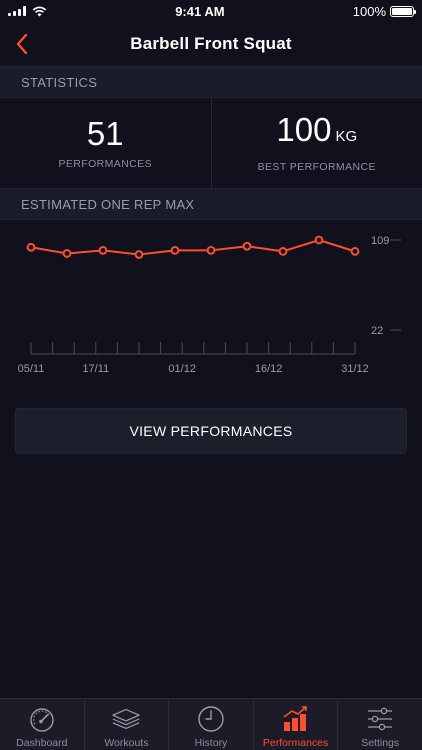 The height and width of the screenshot is (750, 422). What do you see at coordinates (27, 11) in the screenshot?
I see `status-left` at bounding box center [27, 11].